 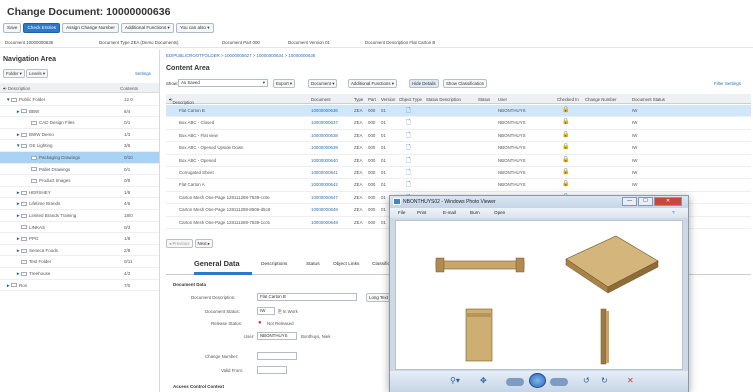 I want to click on menu-file: File, so click(x=401, y=212).